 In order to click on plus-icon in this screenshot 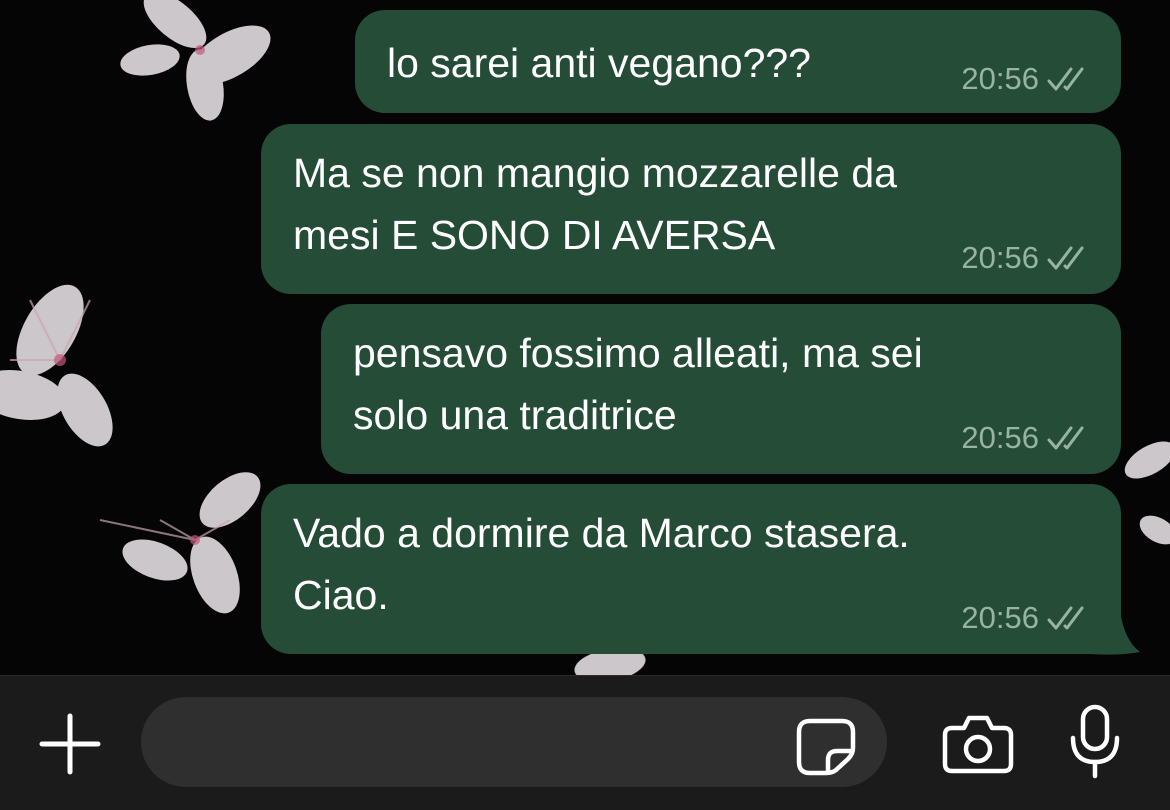, I will do `click(70, 744)`.